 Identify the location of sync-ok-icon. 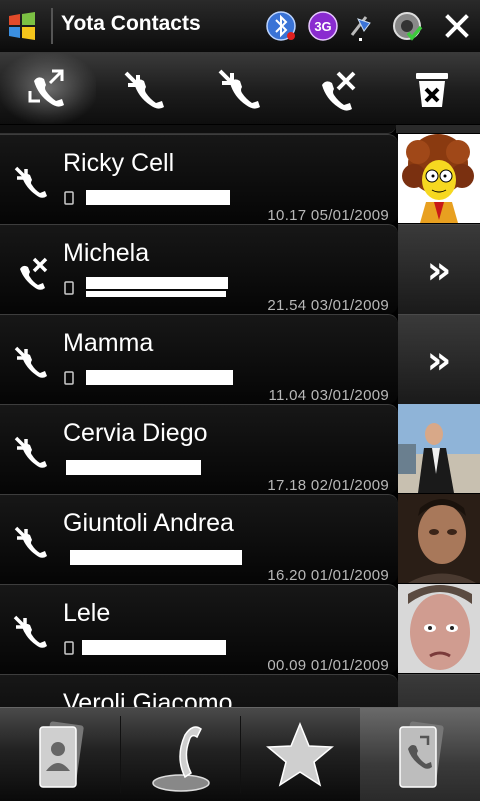
(407, 26).